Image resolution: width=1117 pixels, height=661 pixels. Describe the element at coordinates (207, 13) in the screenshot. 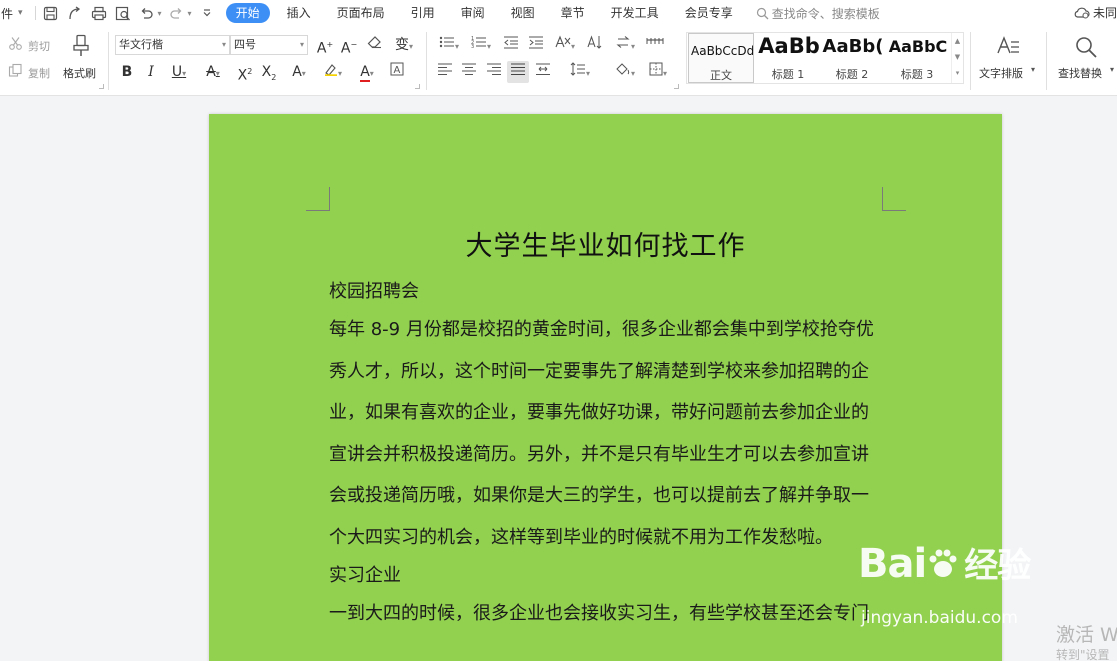

I see `customize-toolbar-icon` at that location.